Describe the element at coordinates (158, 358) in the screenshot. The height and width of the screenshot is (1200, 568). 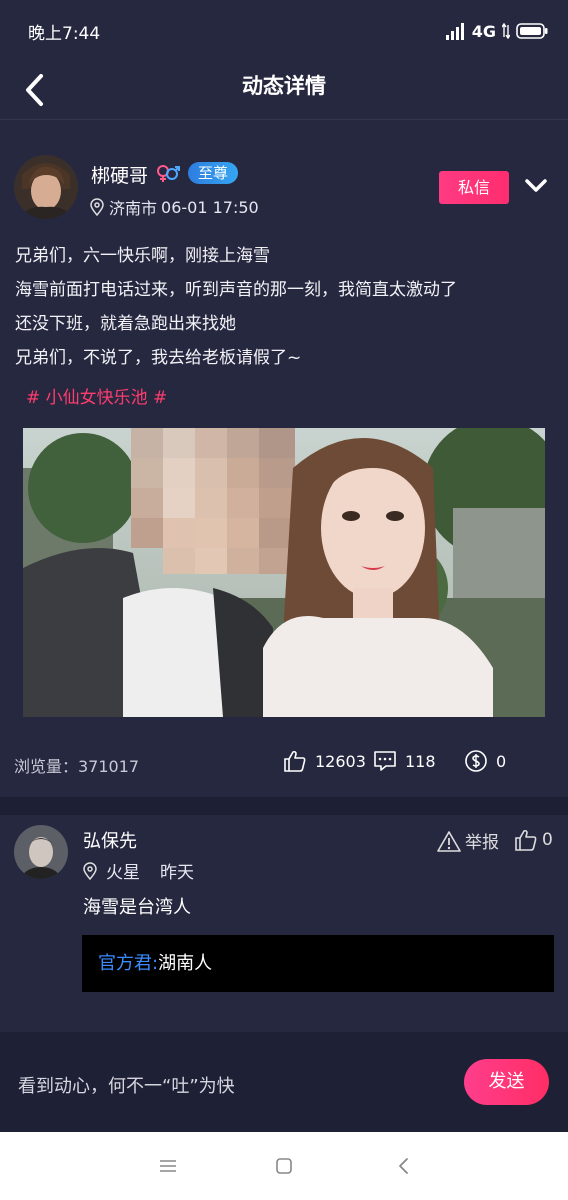
I see `post-text-line: 兄弟们，不说了，我去给老板请假了~` at that location.